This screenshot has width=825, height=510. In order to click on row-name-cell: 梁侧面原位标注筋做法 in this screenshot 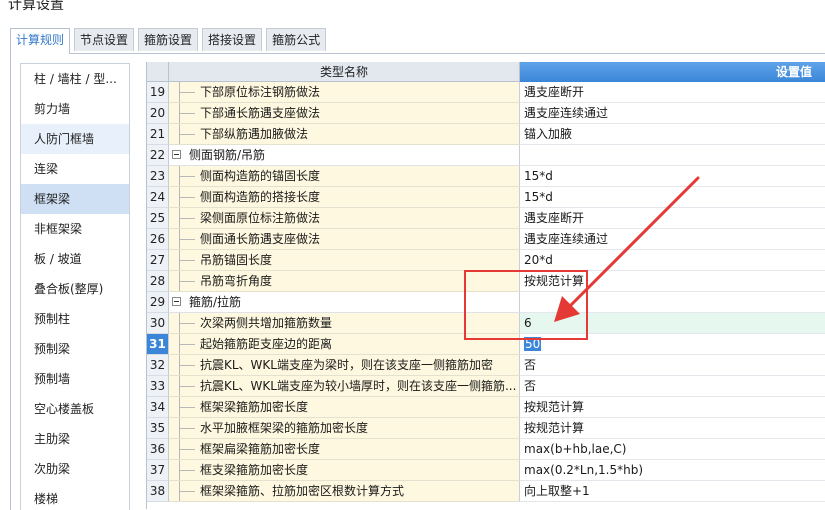, I will do `click(344, 218)`.